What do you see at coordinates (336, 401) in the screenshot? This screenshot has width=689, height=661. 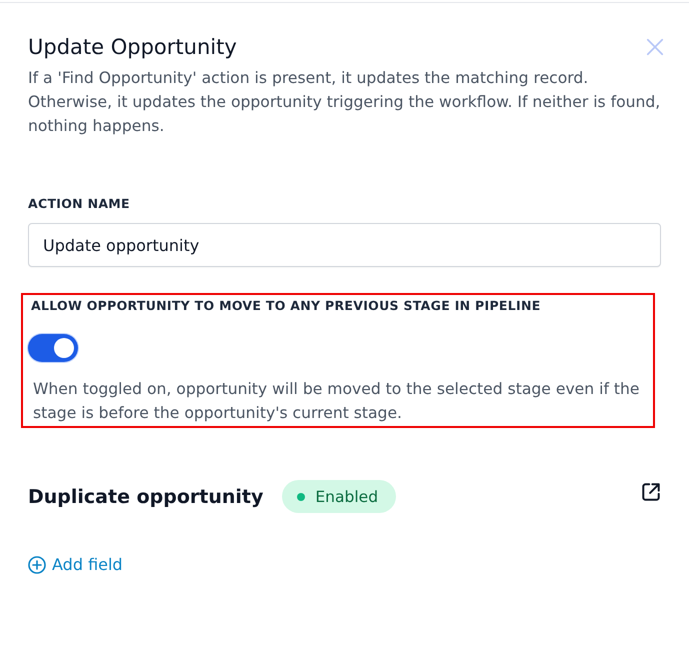 I see `setting-help-text: When toggled on, opportunity will be moved to the selected stage even if the stage is before the opportunity's current stage.` at bounding box center [336, 401].